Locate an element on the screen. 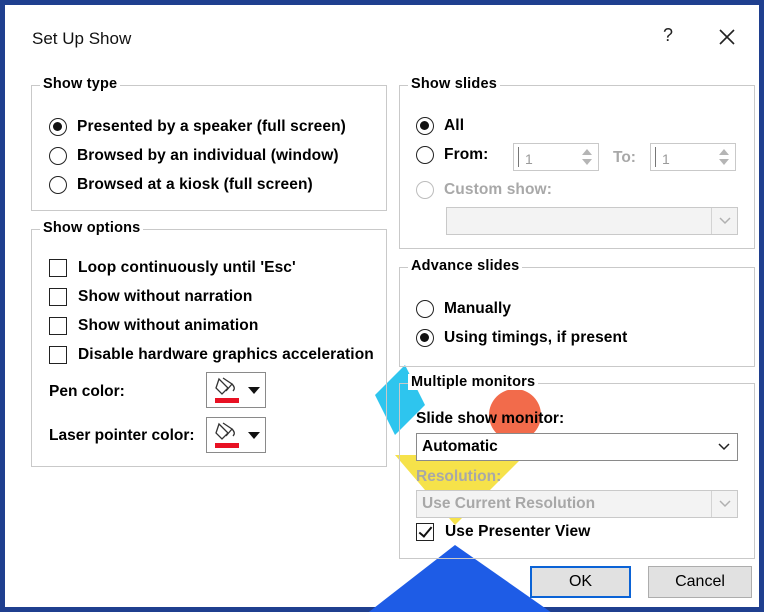  radio-using-timings: Using timings, if present is located at coordinates (521, 338).